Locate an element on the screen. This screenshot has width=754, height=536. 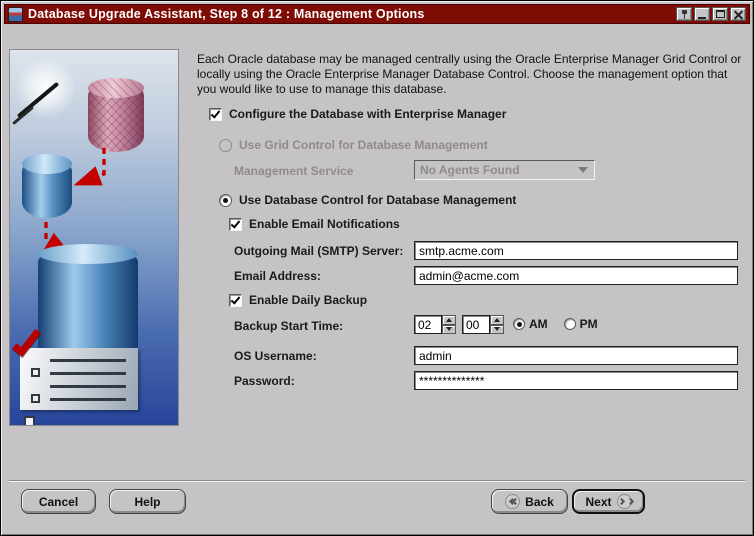
grid-control-radio is located at coordinates (225, 145).